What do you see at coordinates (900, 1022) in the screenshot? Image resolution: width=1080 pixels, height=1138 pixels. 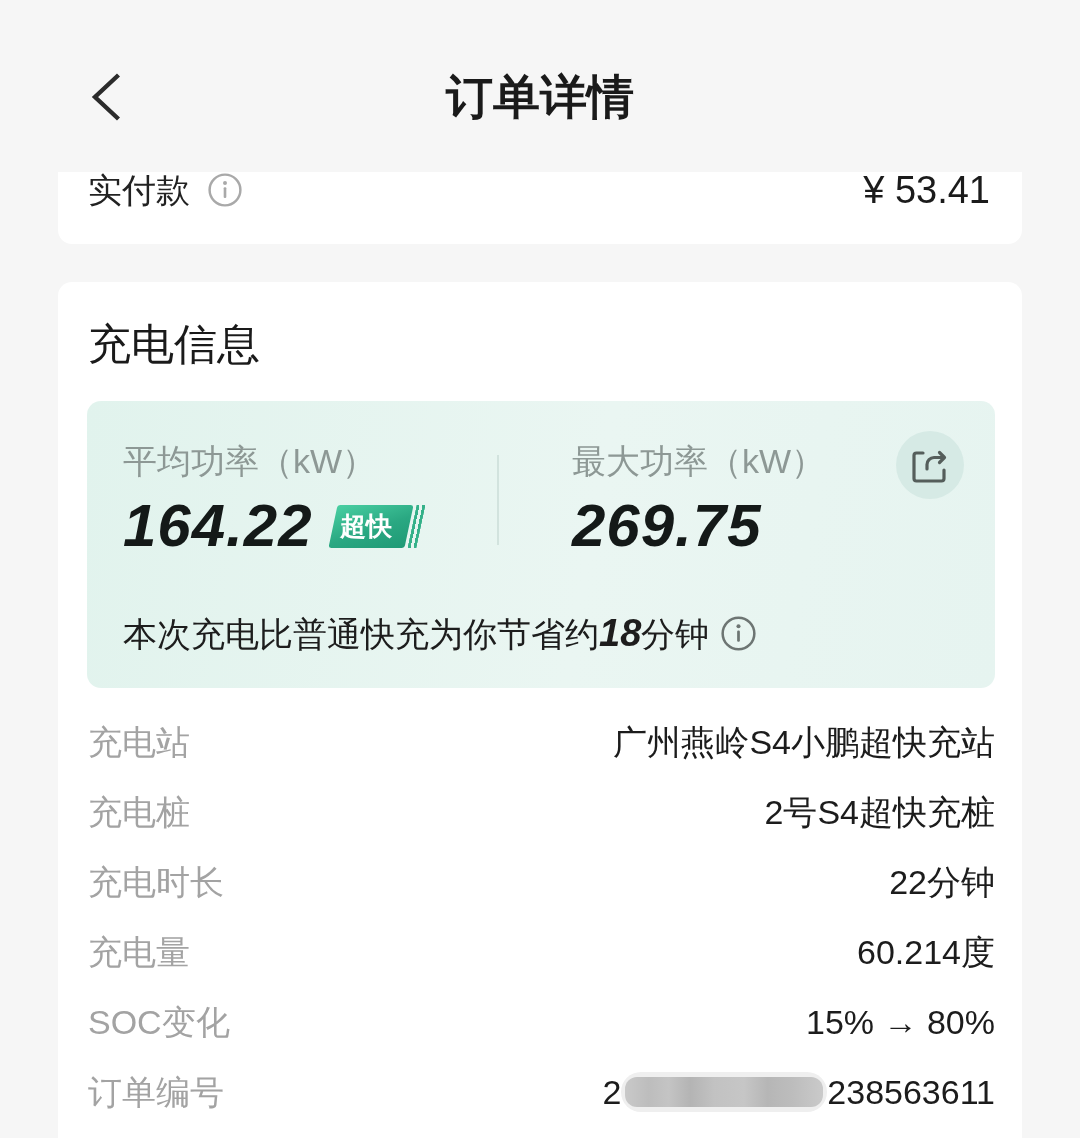 I see `row-value: 15% → 80%` at bounding box center [900, 1022].